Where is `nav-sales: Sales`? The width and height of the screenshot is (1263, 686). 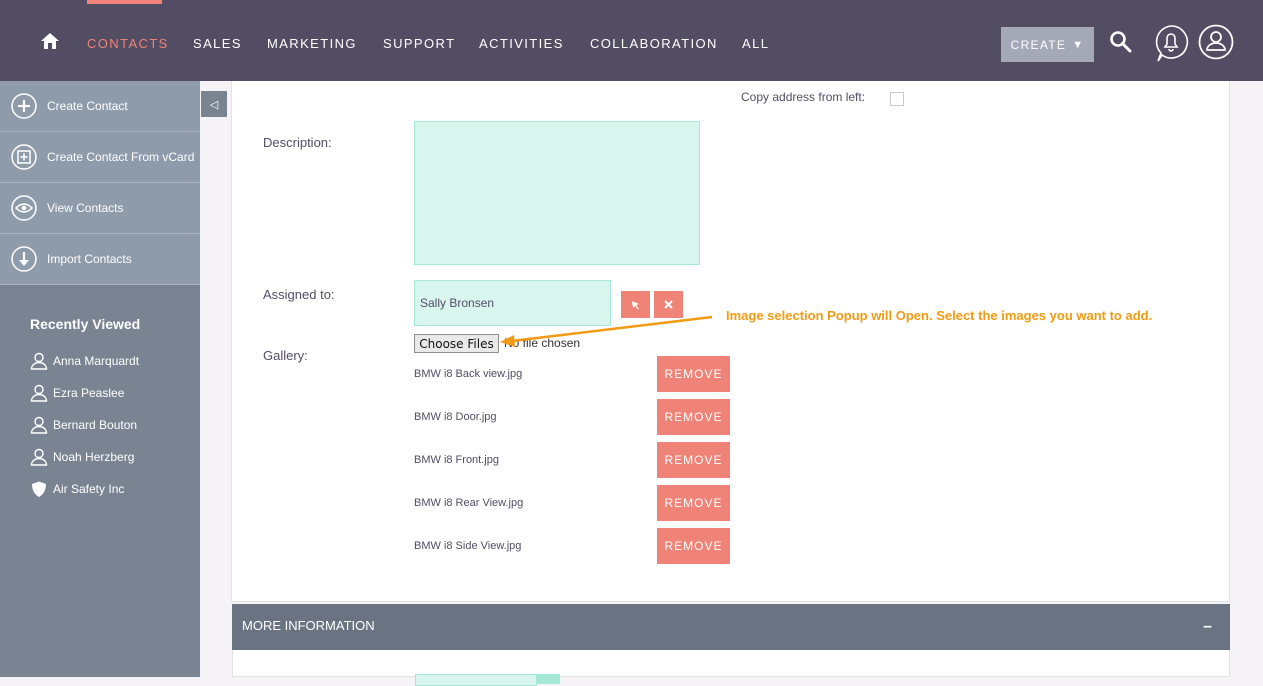 nav-sales: Sales is located at coordinates (217, 43).